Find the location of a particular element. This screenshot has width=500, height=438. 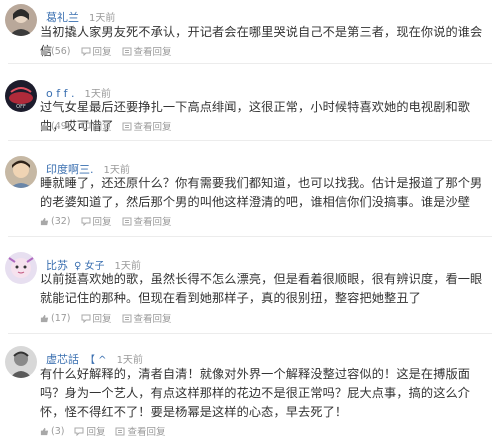

comment-header: 比苏 ♀ 女子 1天前 is located at coordinates (93, 263).